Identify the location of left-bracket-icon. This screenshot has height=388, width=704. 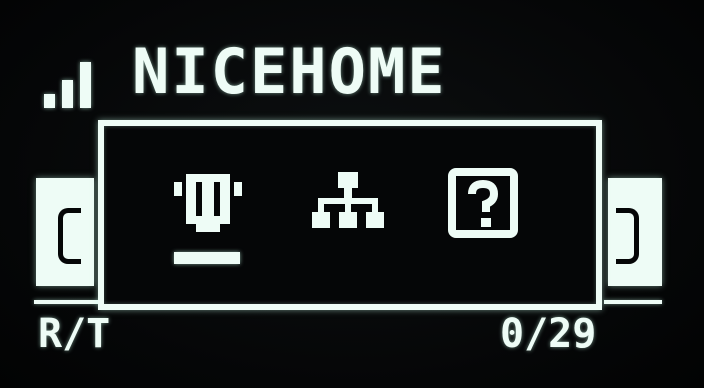
(69, 236).